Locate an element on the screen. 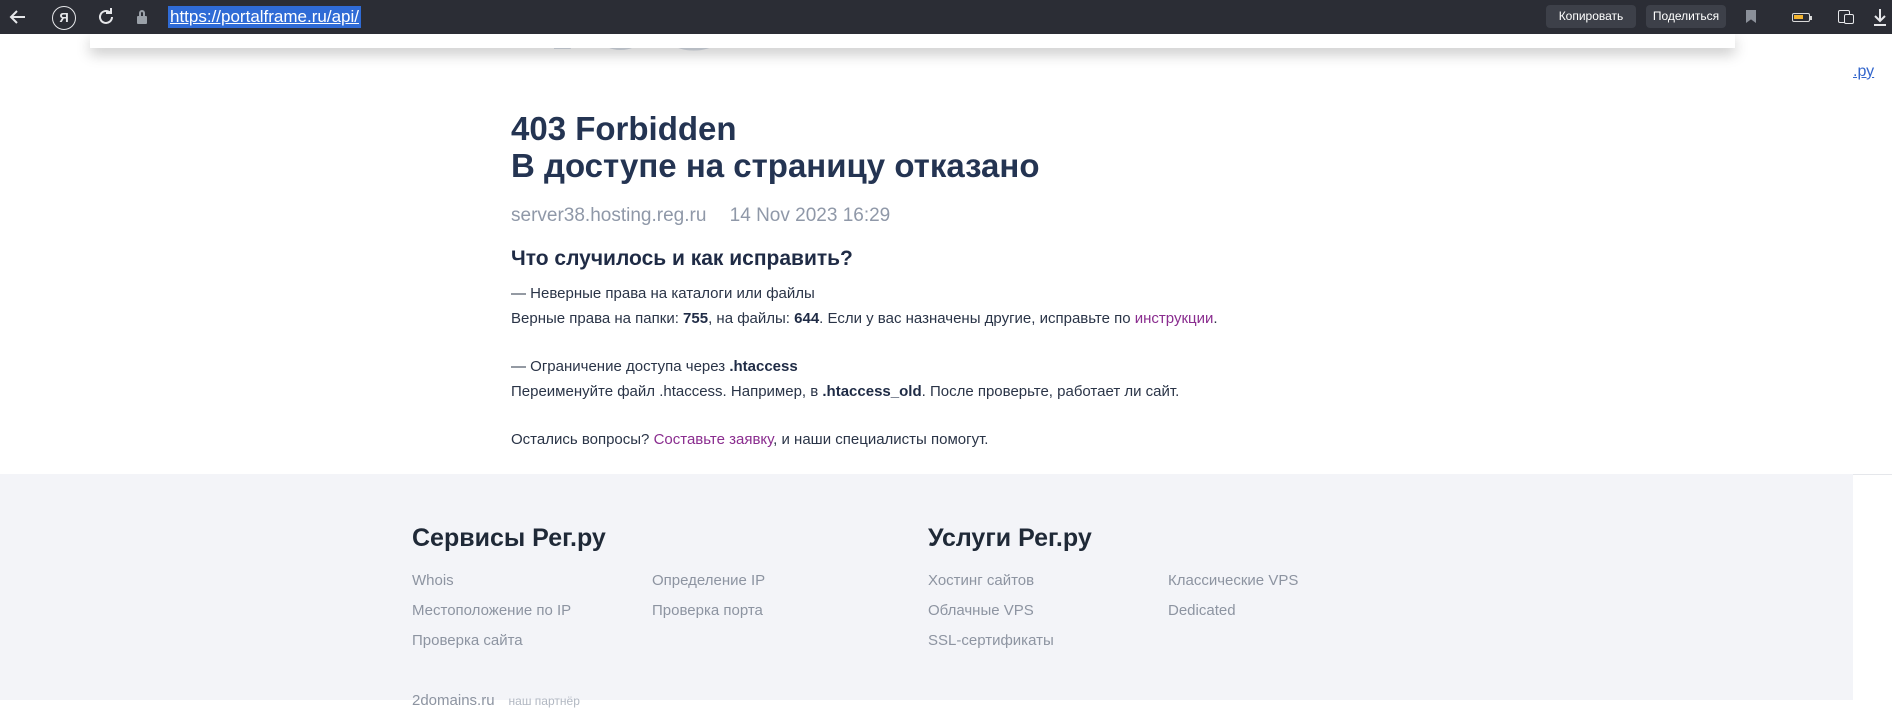 The image size is (1892, 714). htaccess-name: .htaccess is located at coordinates (763, 366).